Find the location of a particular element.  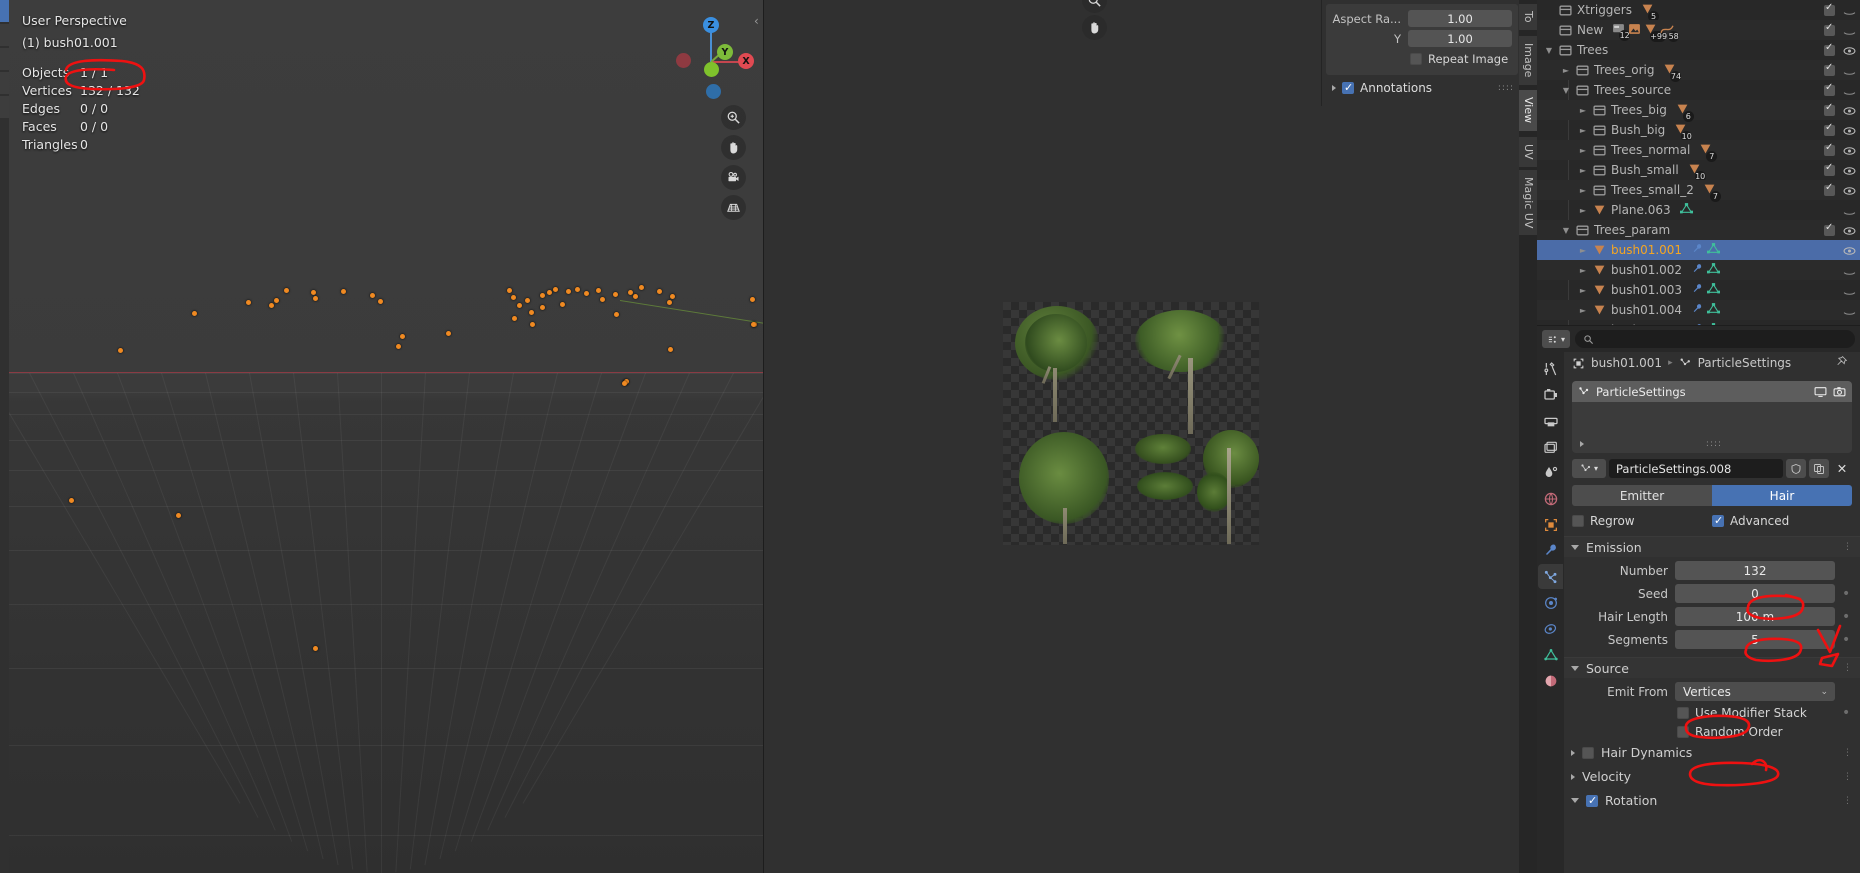

chevron-right-icon is located at coordinates (1334, 88).